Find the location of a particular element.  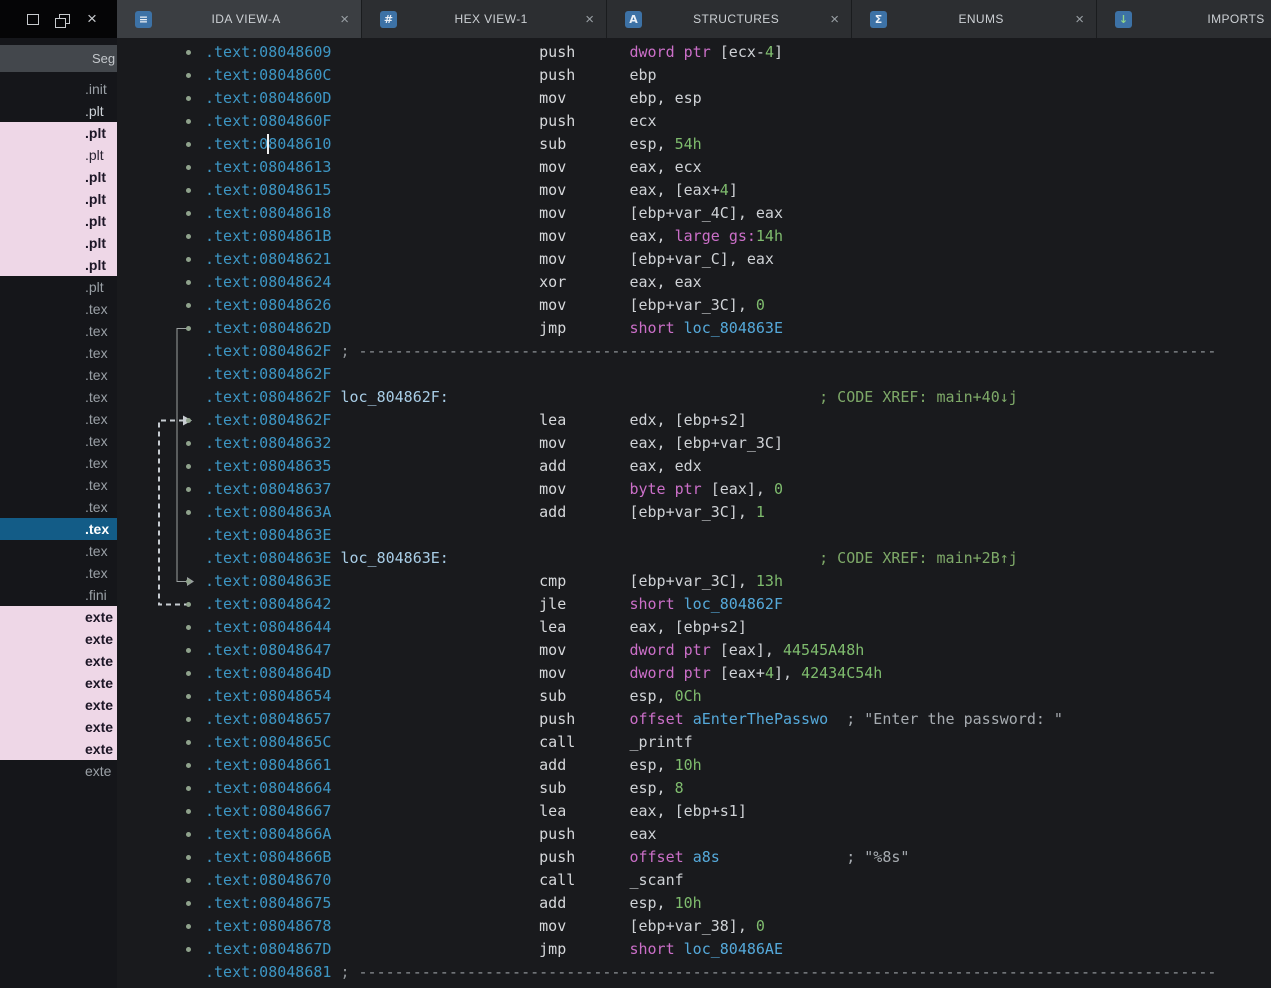

address: .text:08048675 is located at coordinates (268, 903).